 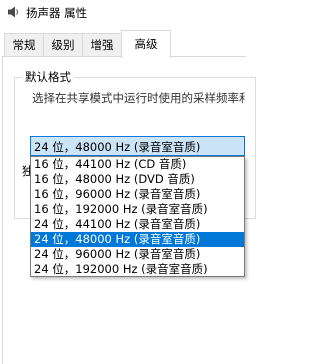 I want to click on dropdown-option: 16 位，192000 Hz (录音室音质), so click(x=137, y=209).